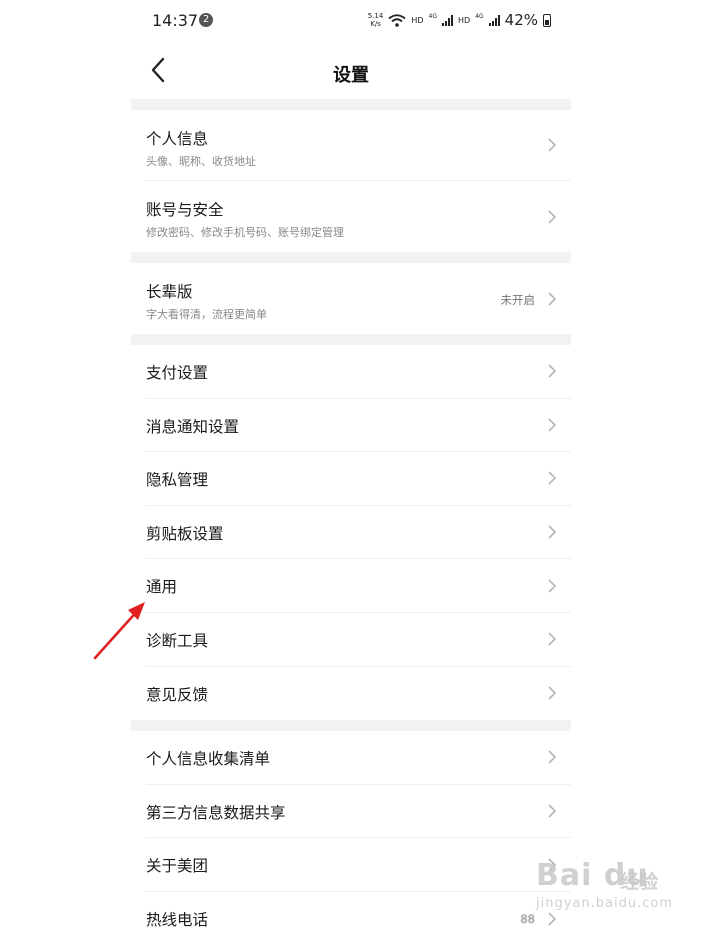  Describe the element at coordinates (358, 640) in the screenshot. I see `settings-row-diagnostics: 诊断工具` at that location.